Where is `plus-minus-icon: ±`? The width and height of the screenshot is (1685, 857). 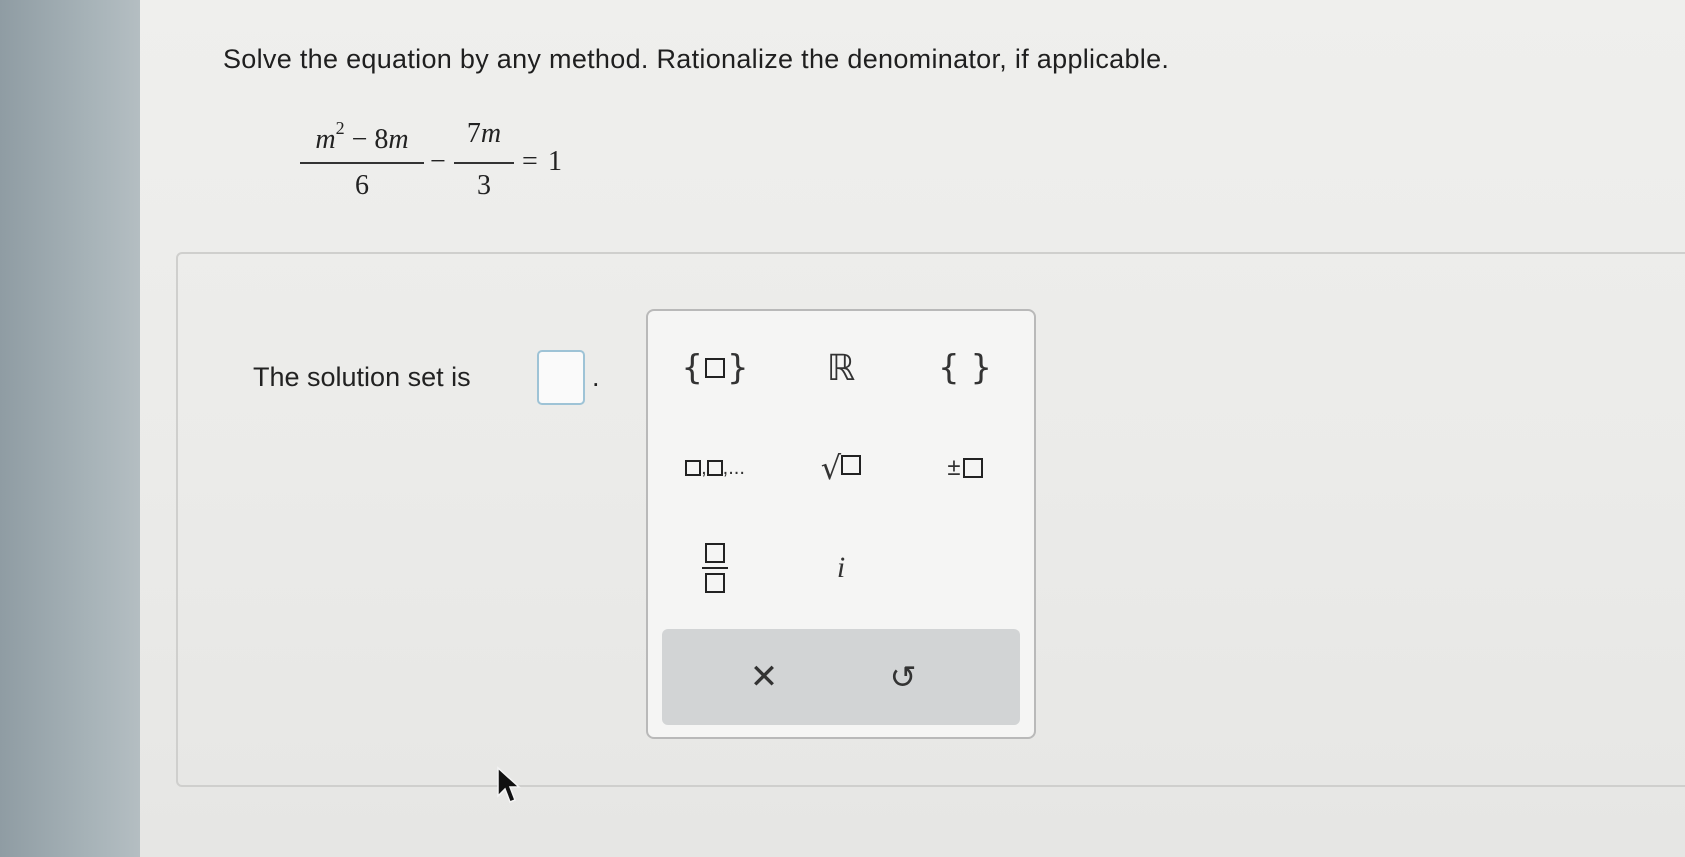
plus-minus-icon: ± is located at coordinates (954, 467).